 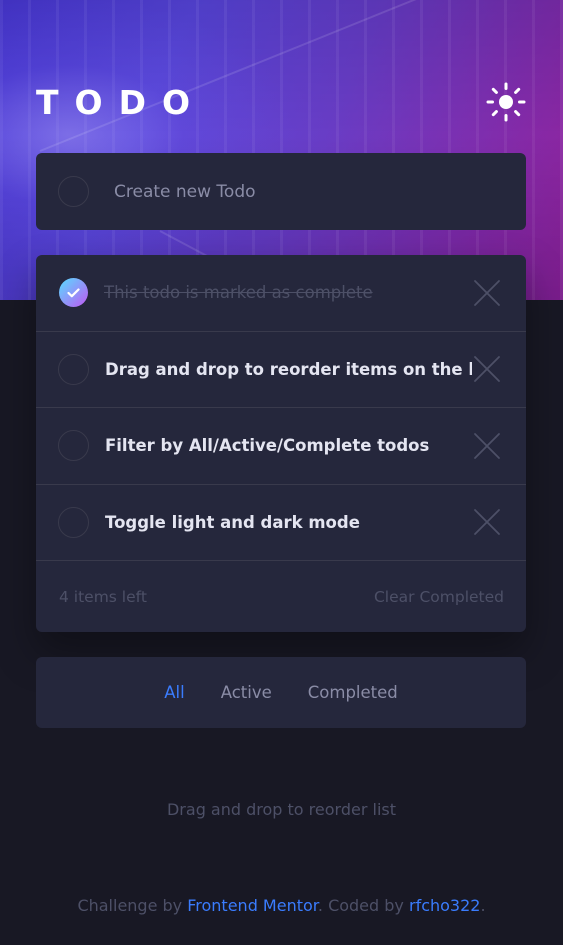 What do you see at coordinates (281, 692) in the screenshot?
I see `filter-bar: All Active Completed` at bounding box center [281, 692].